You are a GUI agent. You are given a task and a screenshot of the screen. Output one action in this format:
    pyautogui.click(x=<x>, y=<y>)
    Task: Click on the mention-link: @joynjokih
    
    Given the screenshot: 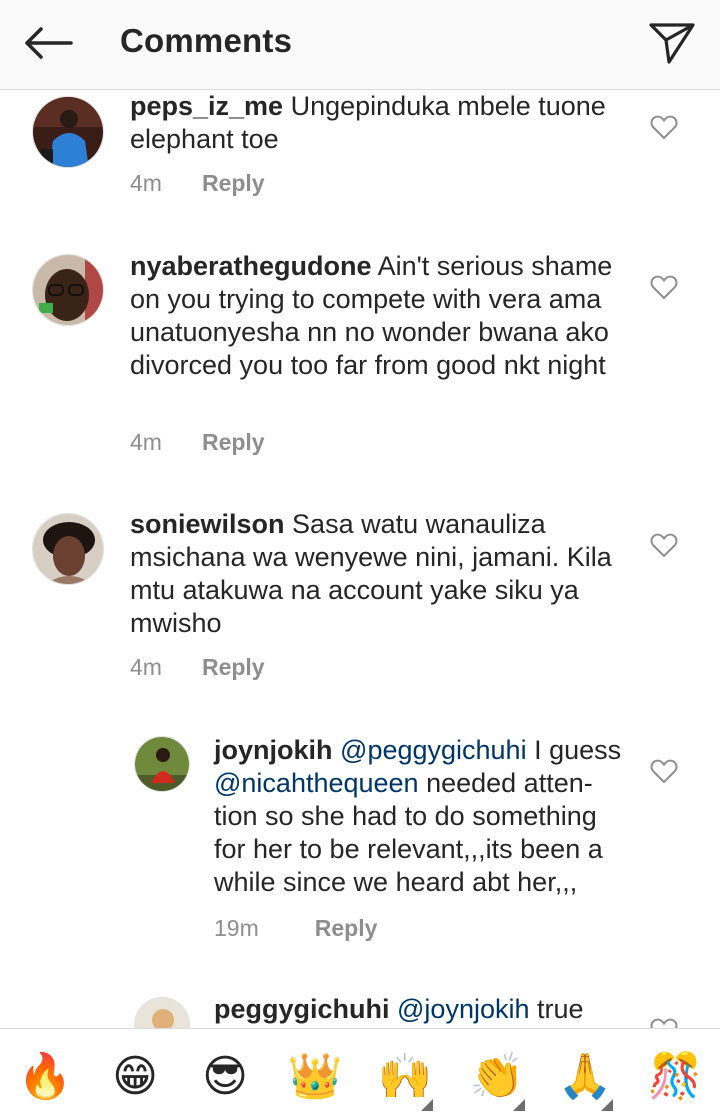 What is the action you would take?
    pyautogui.click(x=463, y=1009)
    